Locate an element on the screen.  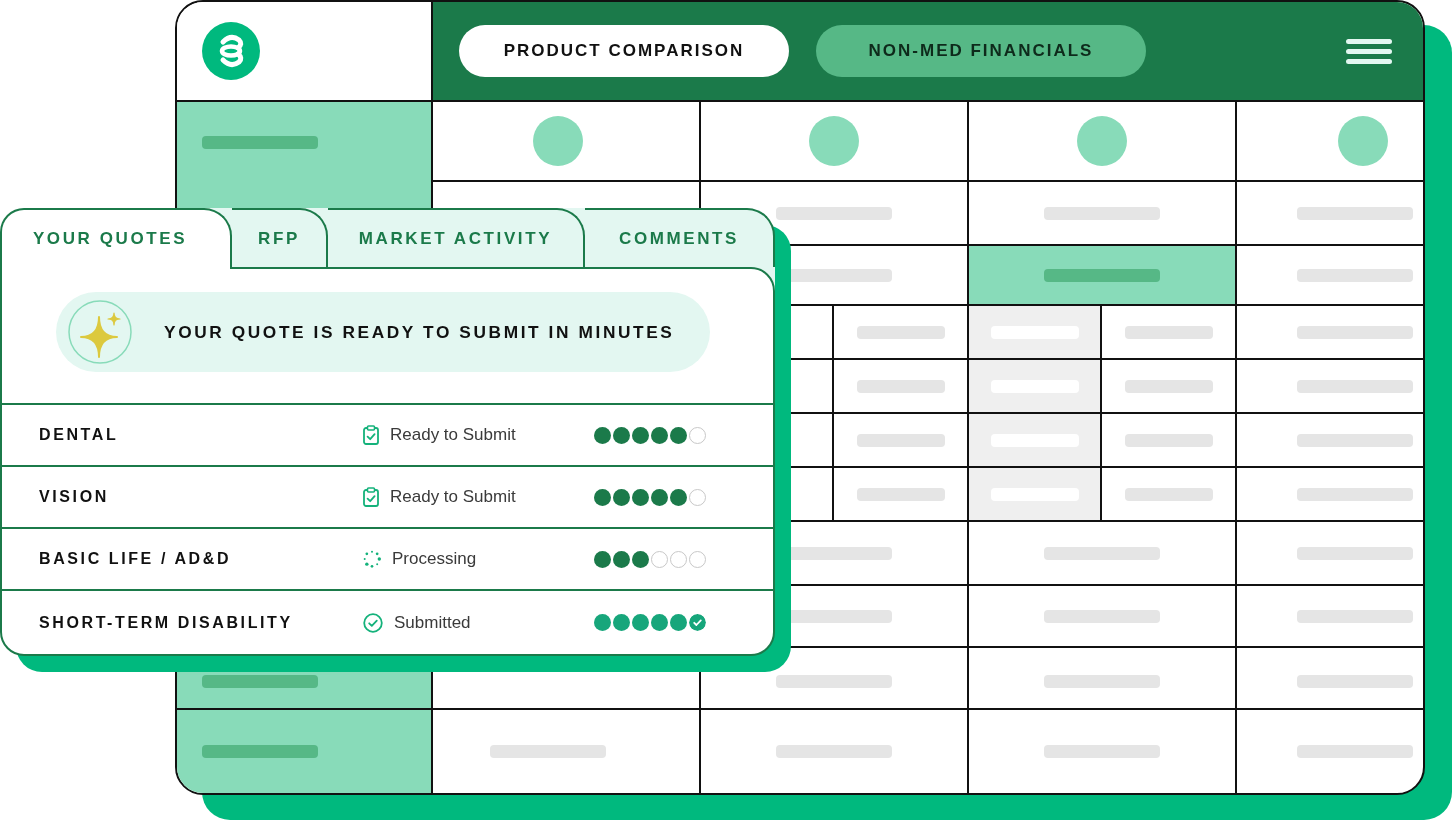
banner-message: YOUR QUOTE IS READY TO SUBMIT IN MINUTES is located at coordinates (419, 332).